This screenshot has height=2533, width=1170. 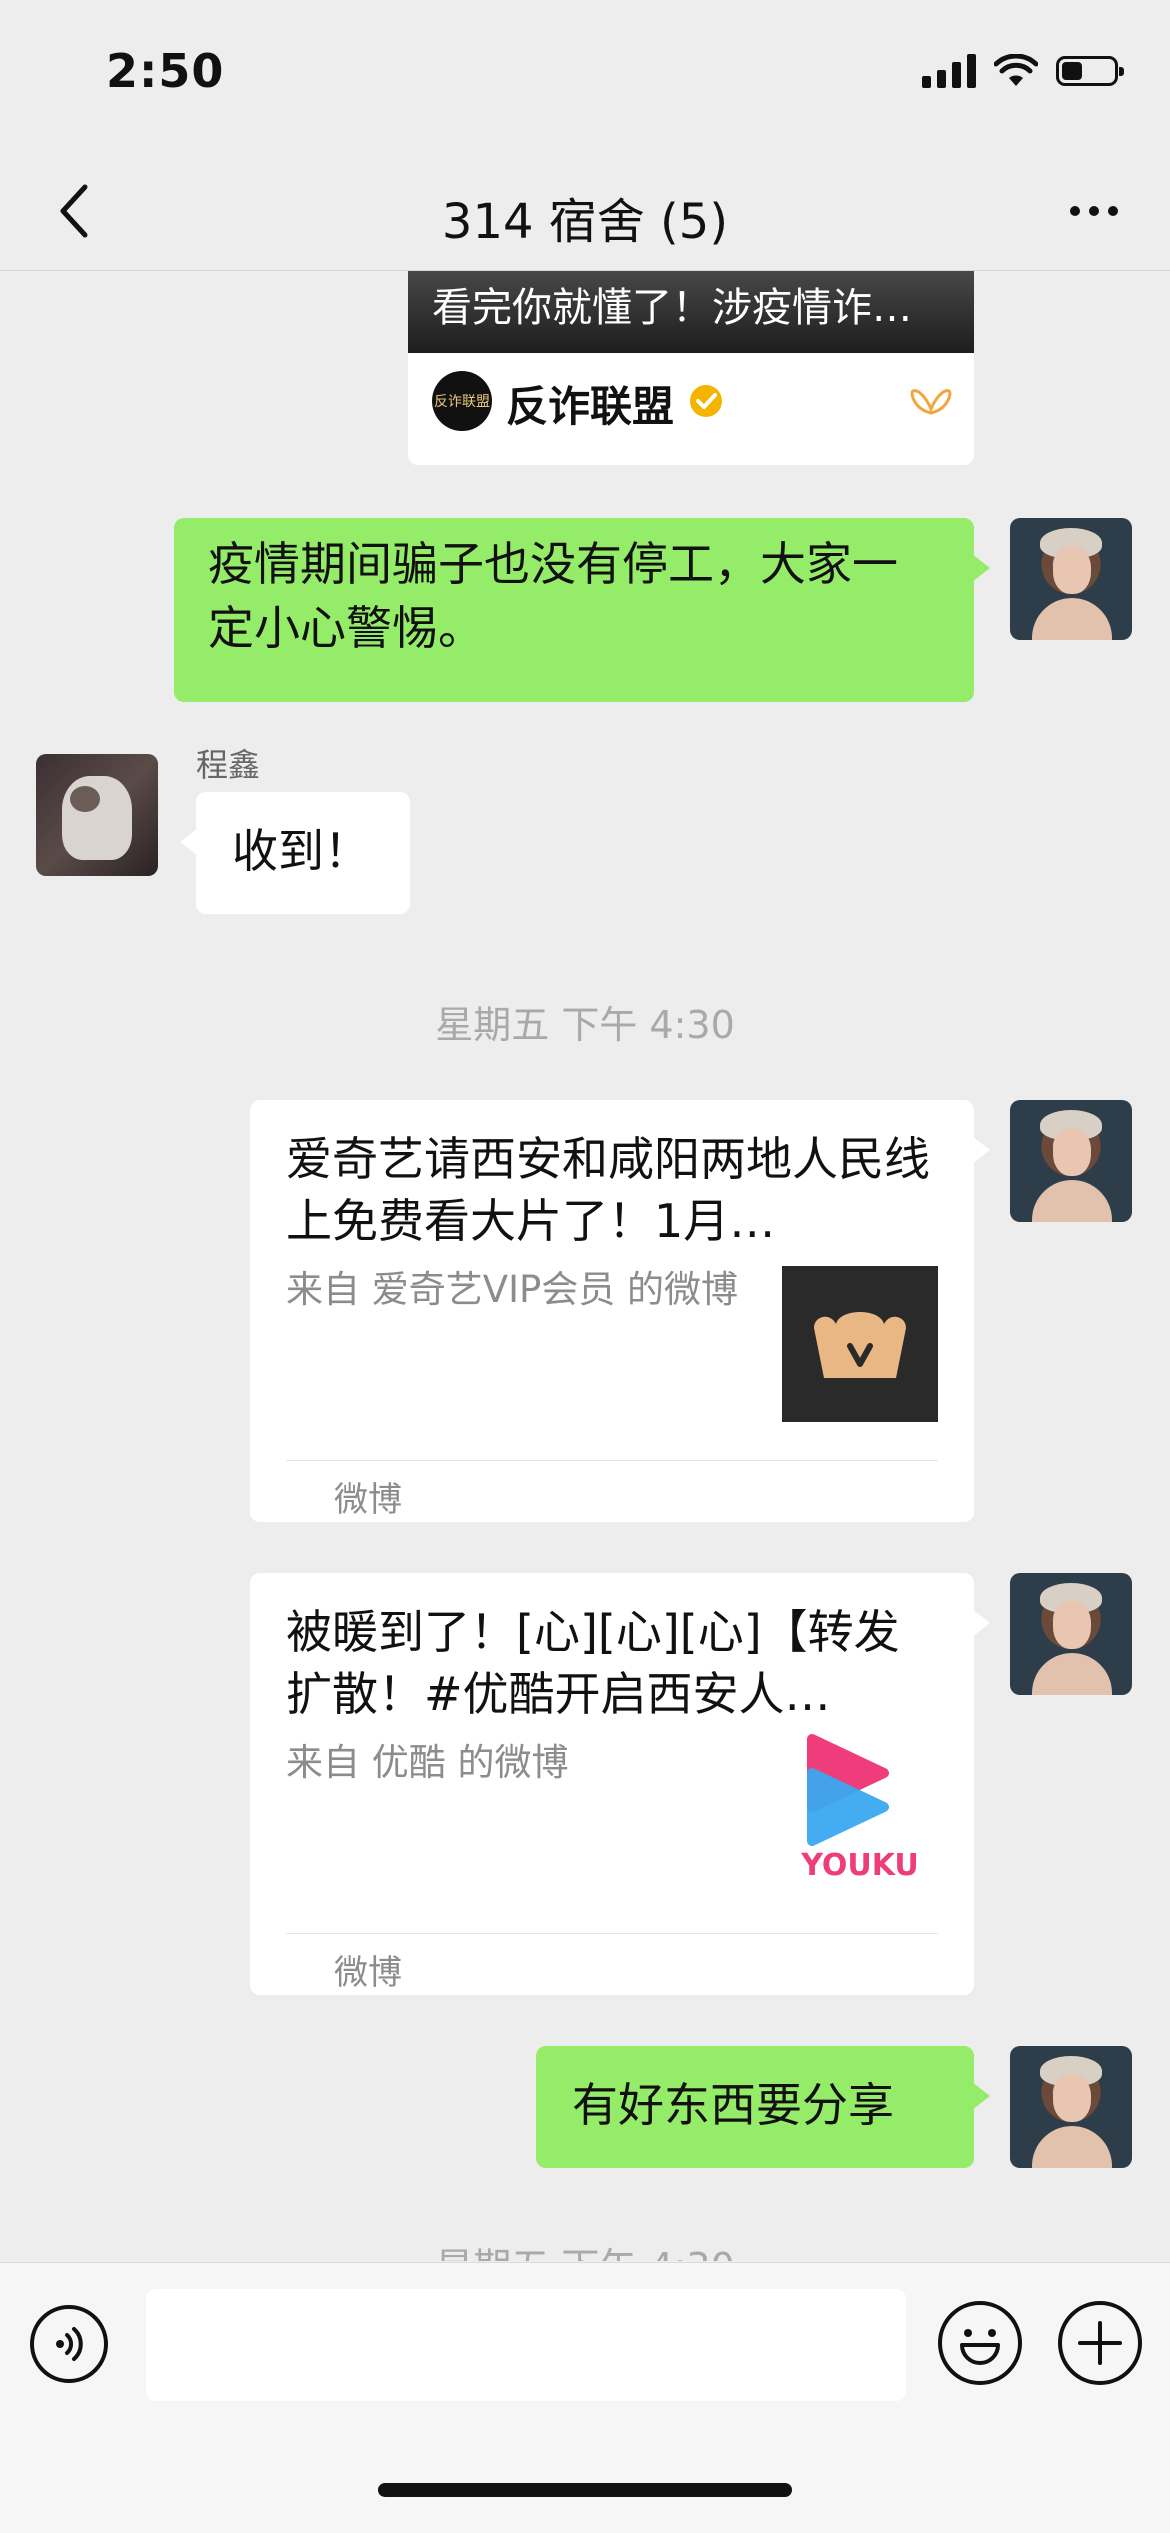 What do you see at coordinates (165, 71) in the screenshot?
I see `status-time: 2:50` at bounding box center [165, 71].